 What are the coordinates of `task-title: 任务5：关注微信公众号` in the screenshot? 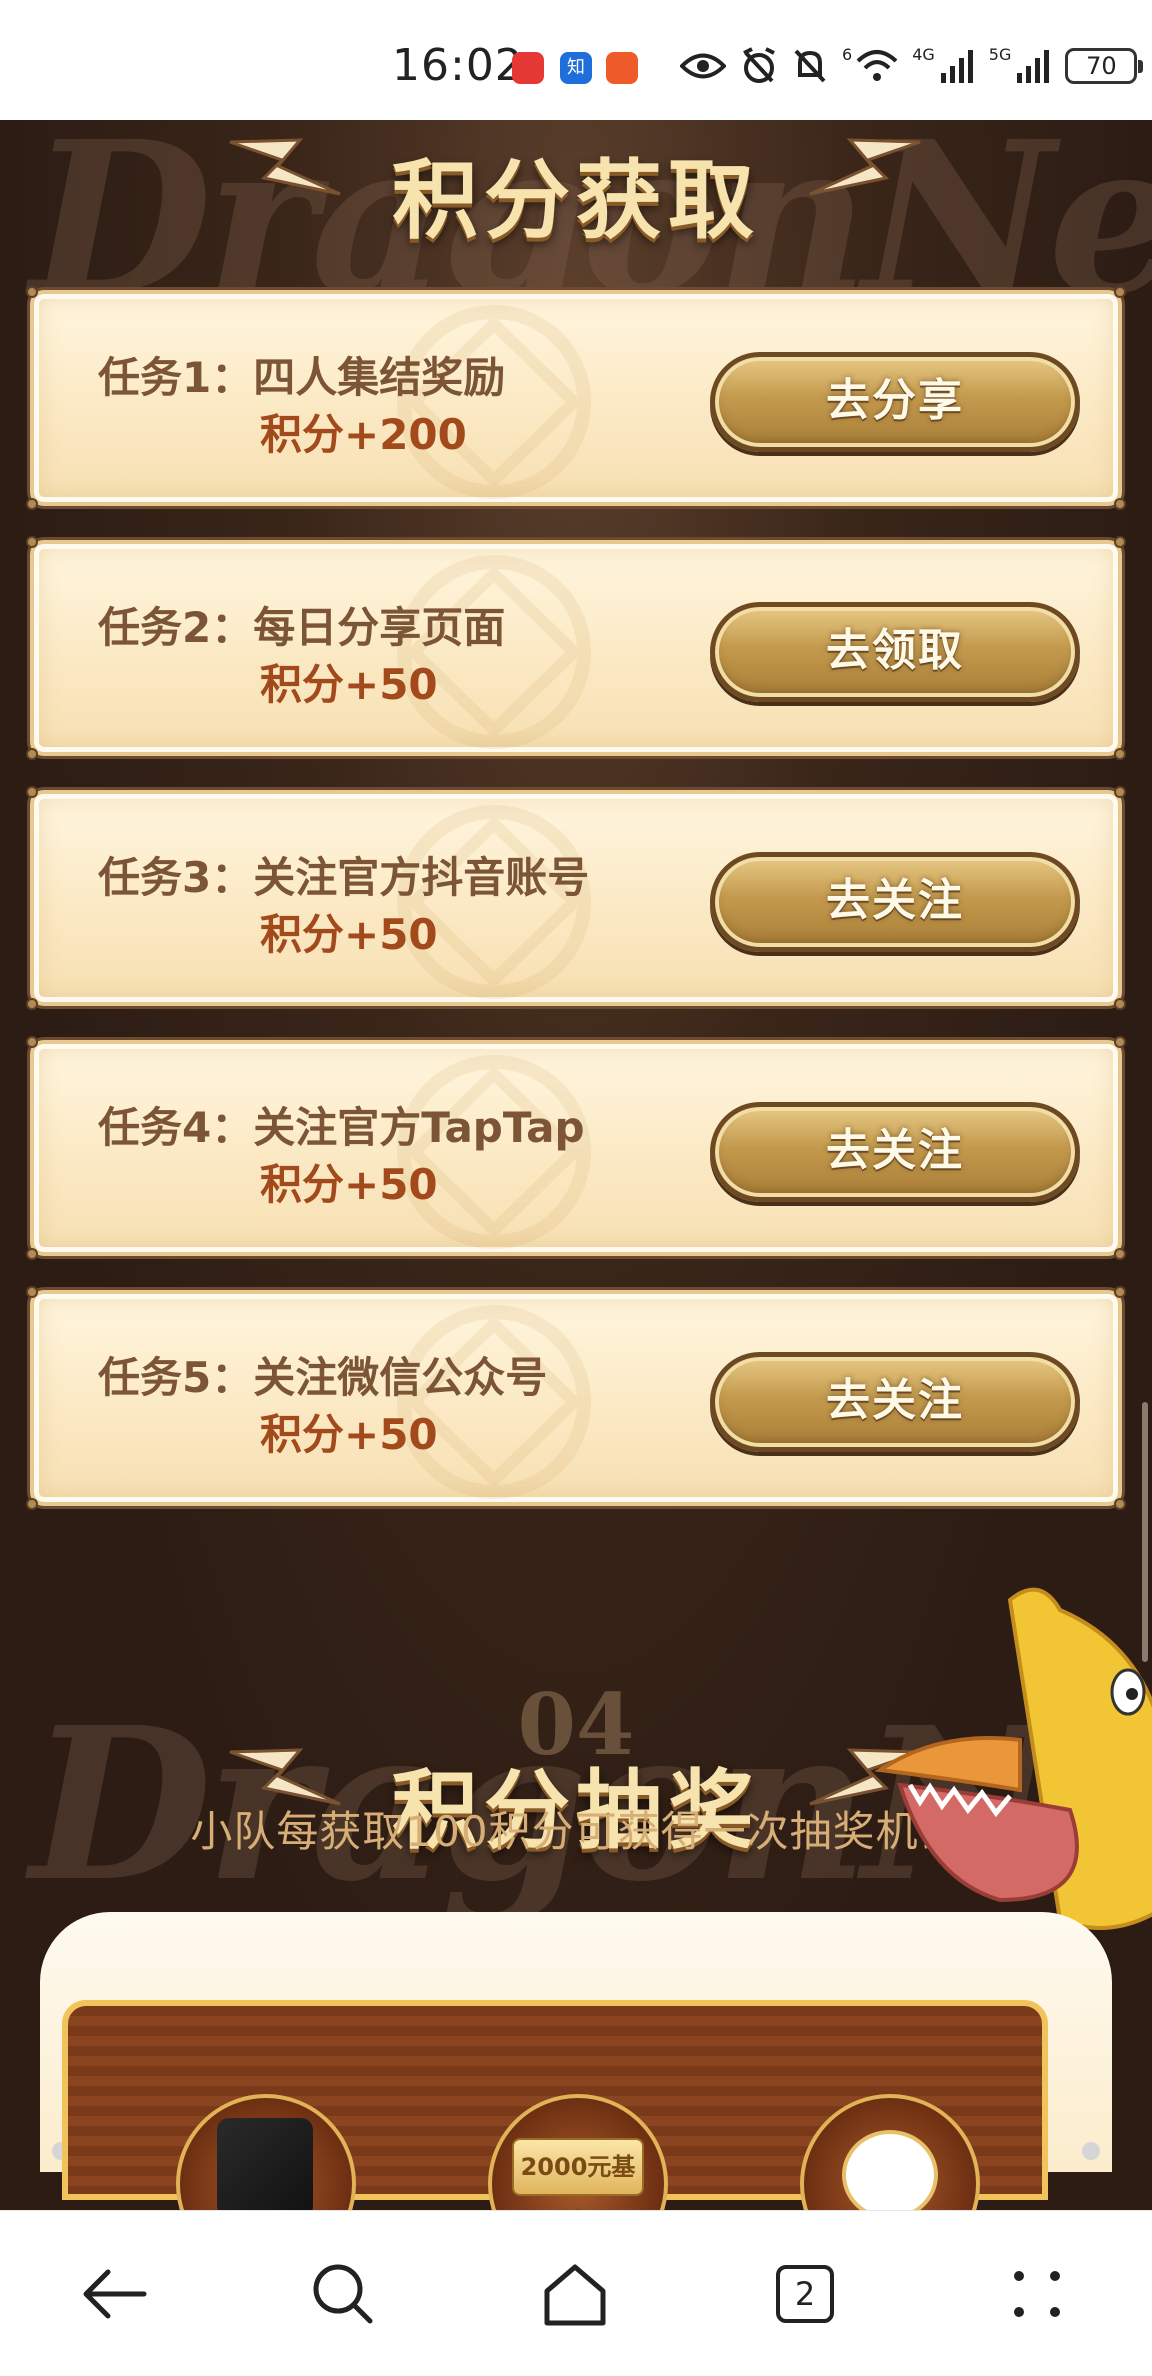 It's located at (323, 1377).